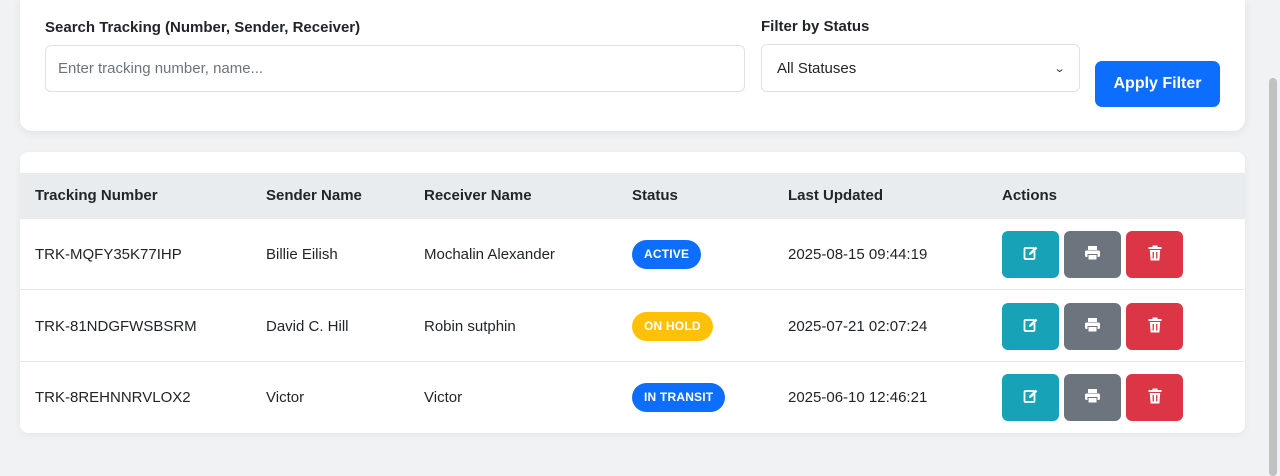  I want to click on sender-name-cell: Victor, so click(285, 397).